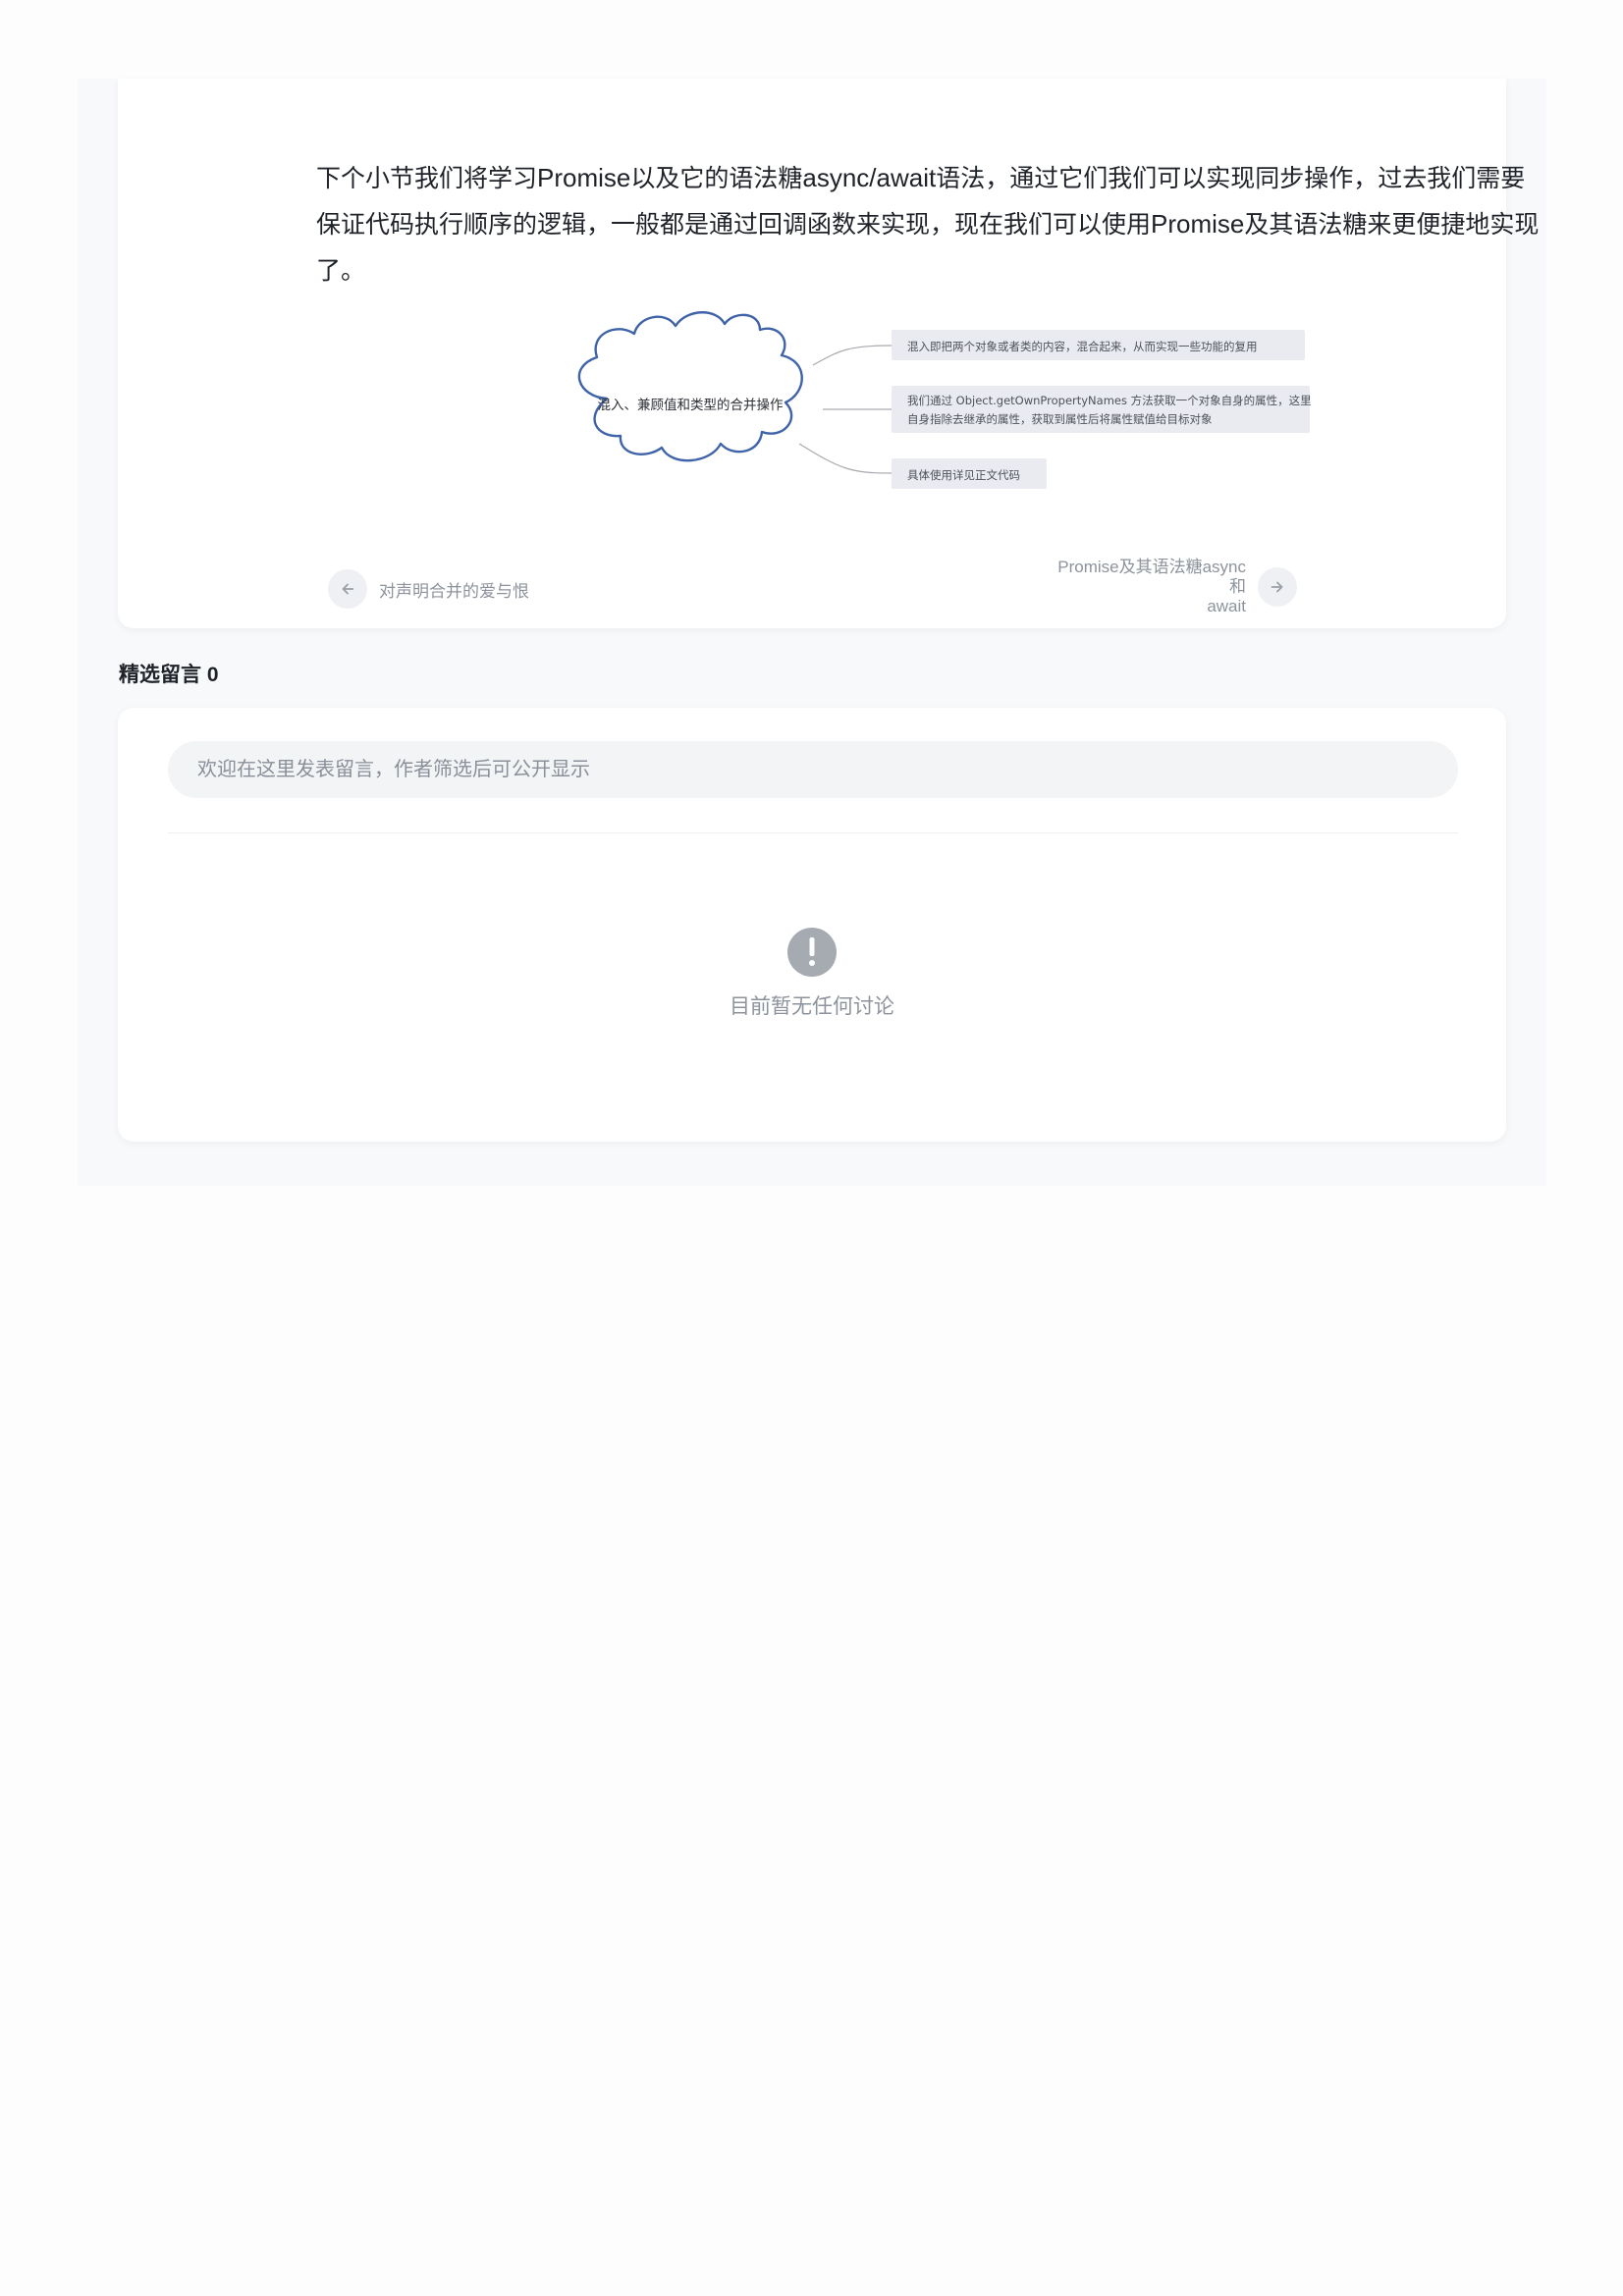 This screenshot has height=2296, width=1623. I want to click on mindmap-center-label: 混入、兼顾值和类型的合并操作, so click(691, 405).